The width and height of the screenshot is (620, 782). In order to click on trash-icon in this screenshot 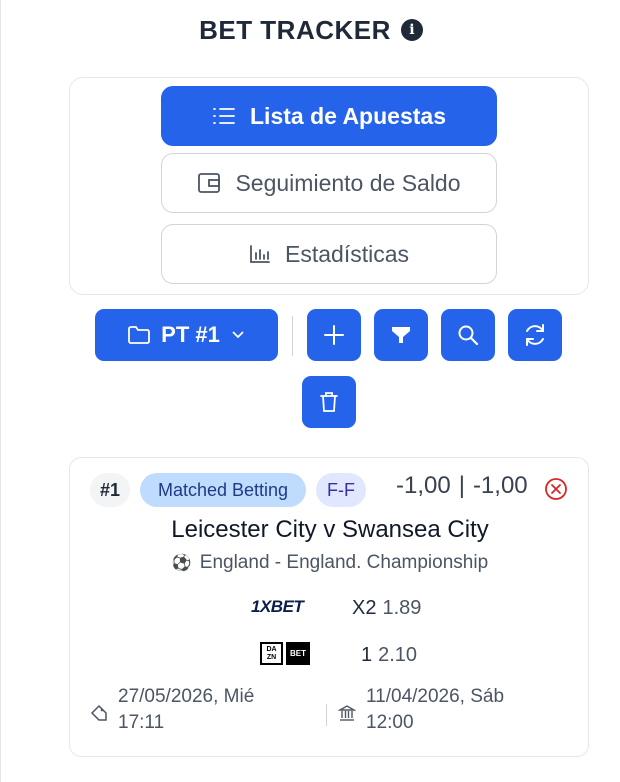, I will do `click(329, 402)`.